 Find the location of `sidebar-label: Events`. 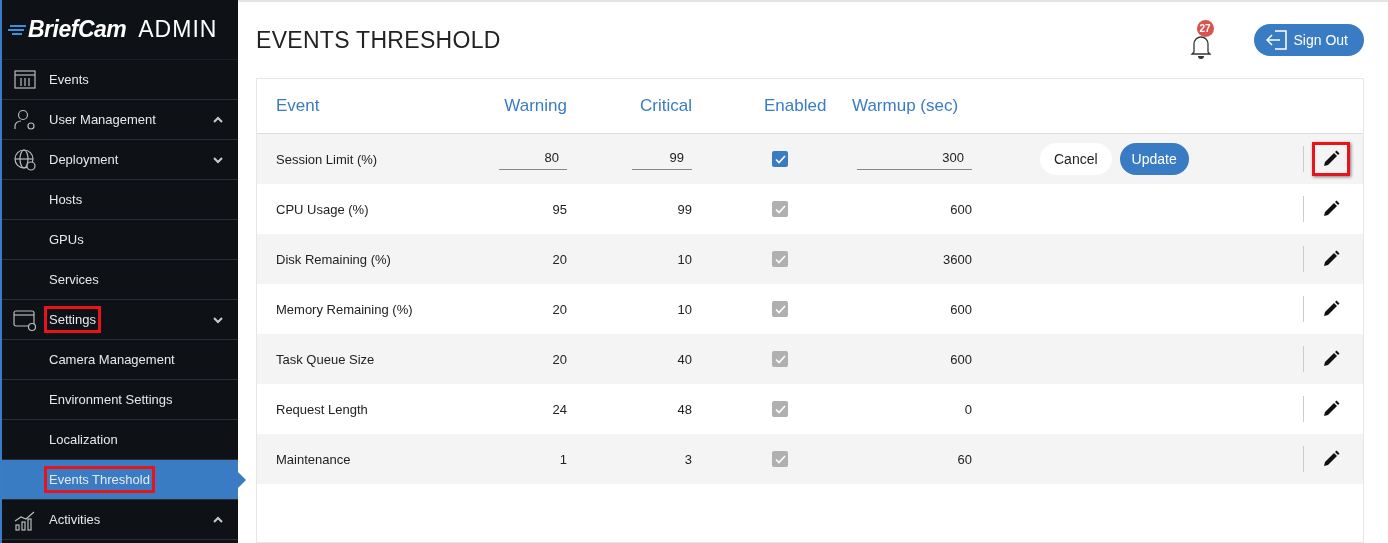

sidebar-label: Events is located at coordinates (69, 80).